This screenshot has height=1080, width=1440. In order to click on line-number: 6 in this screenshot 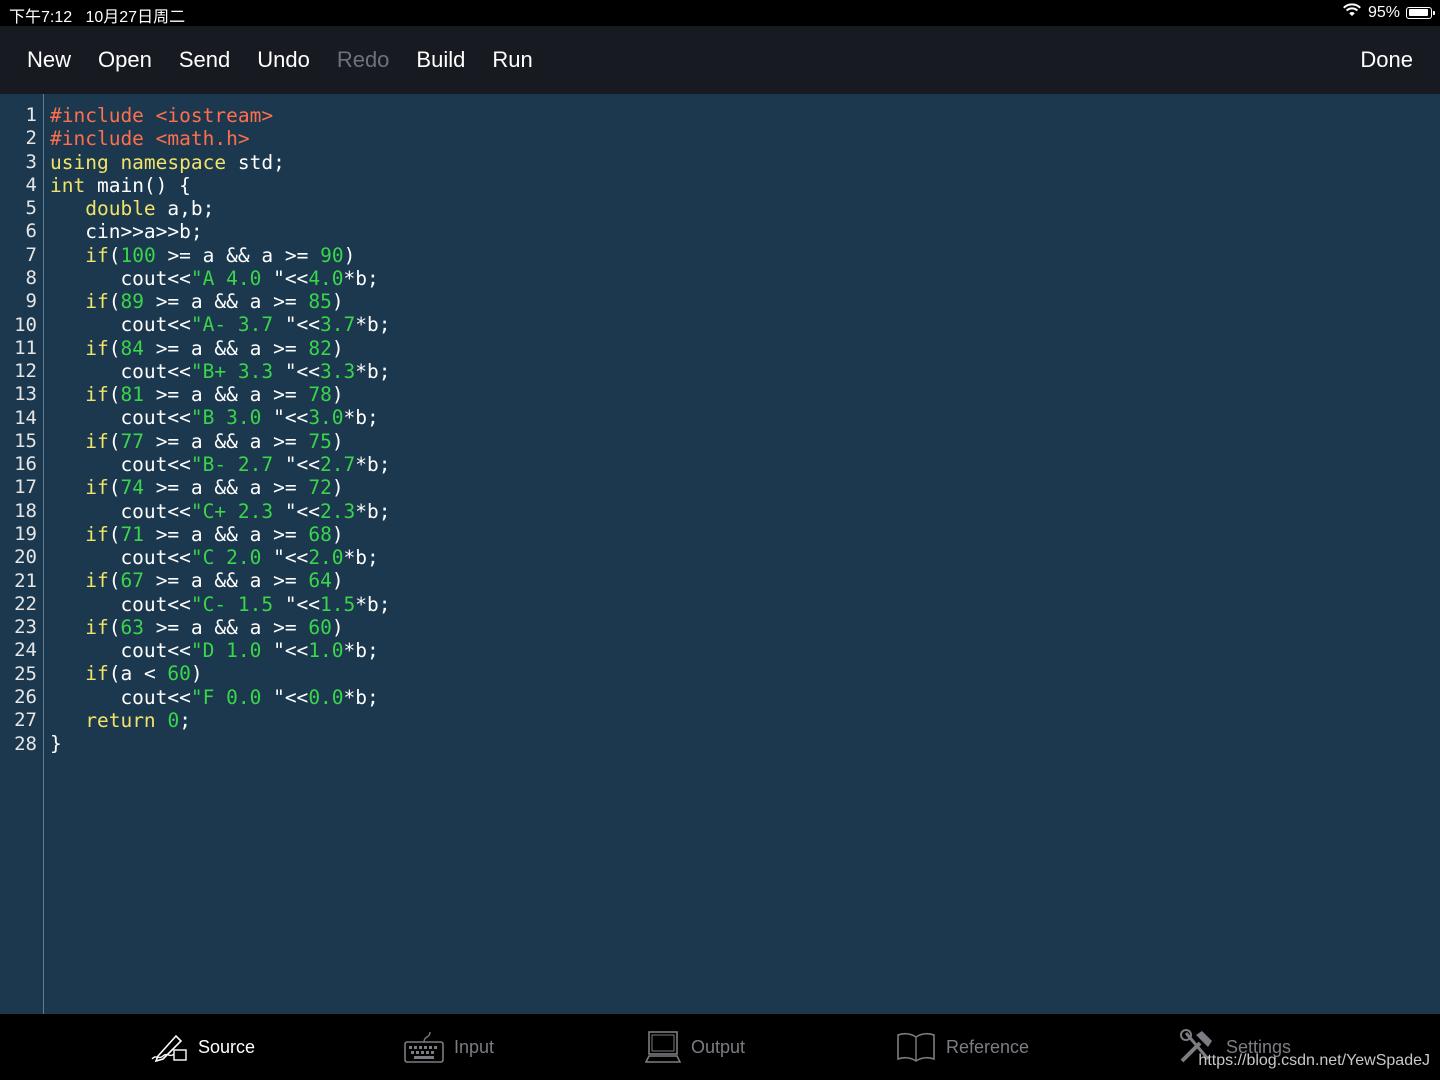, I will do `click(31, 231)`.